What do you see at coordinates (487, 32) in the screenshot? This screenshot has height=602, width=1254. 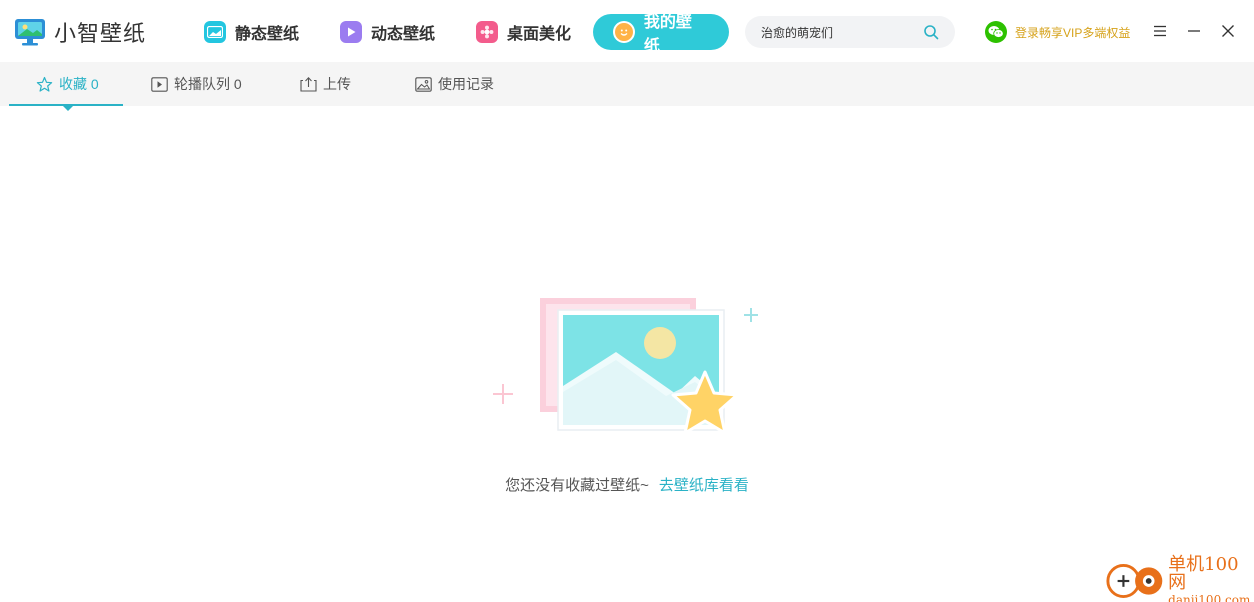 I see `flower-icon` at bounding box center [487, 32].